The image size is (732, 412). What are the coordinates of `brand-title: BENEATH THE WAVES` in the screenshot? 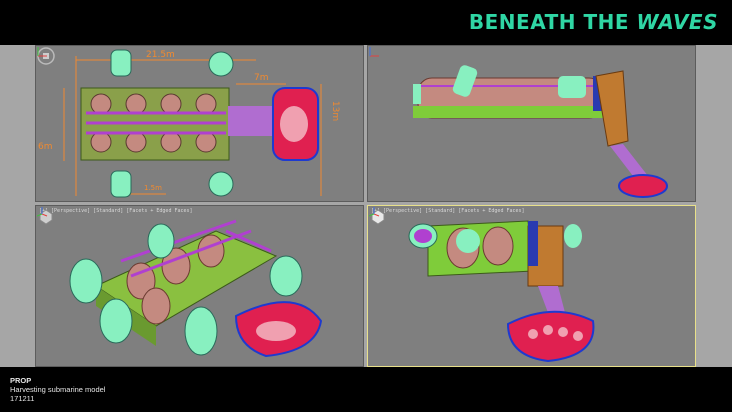 It's located at (593, 22).